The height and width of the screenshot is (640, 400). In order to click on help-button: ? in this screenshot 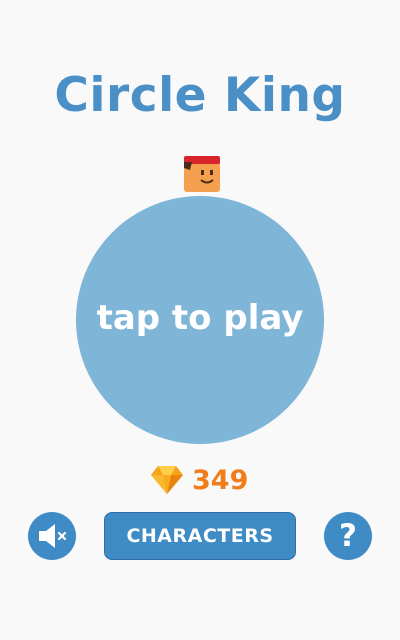, I will do `click(348, 536)`.